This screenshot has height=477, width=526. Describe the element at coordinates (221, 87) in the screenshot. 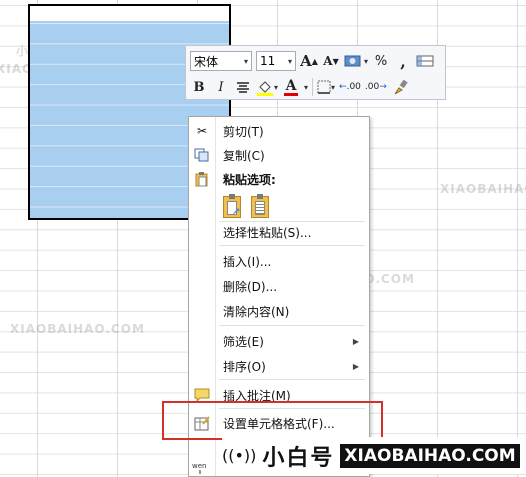

I see `italic-button: I` at that location.